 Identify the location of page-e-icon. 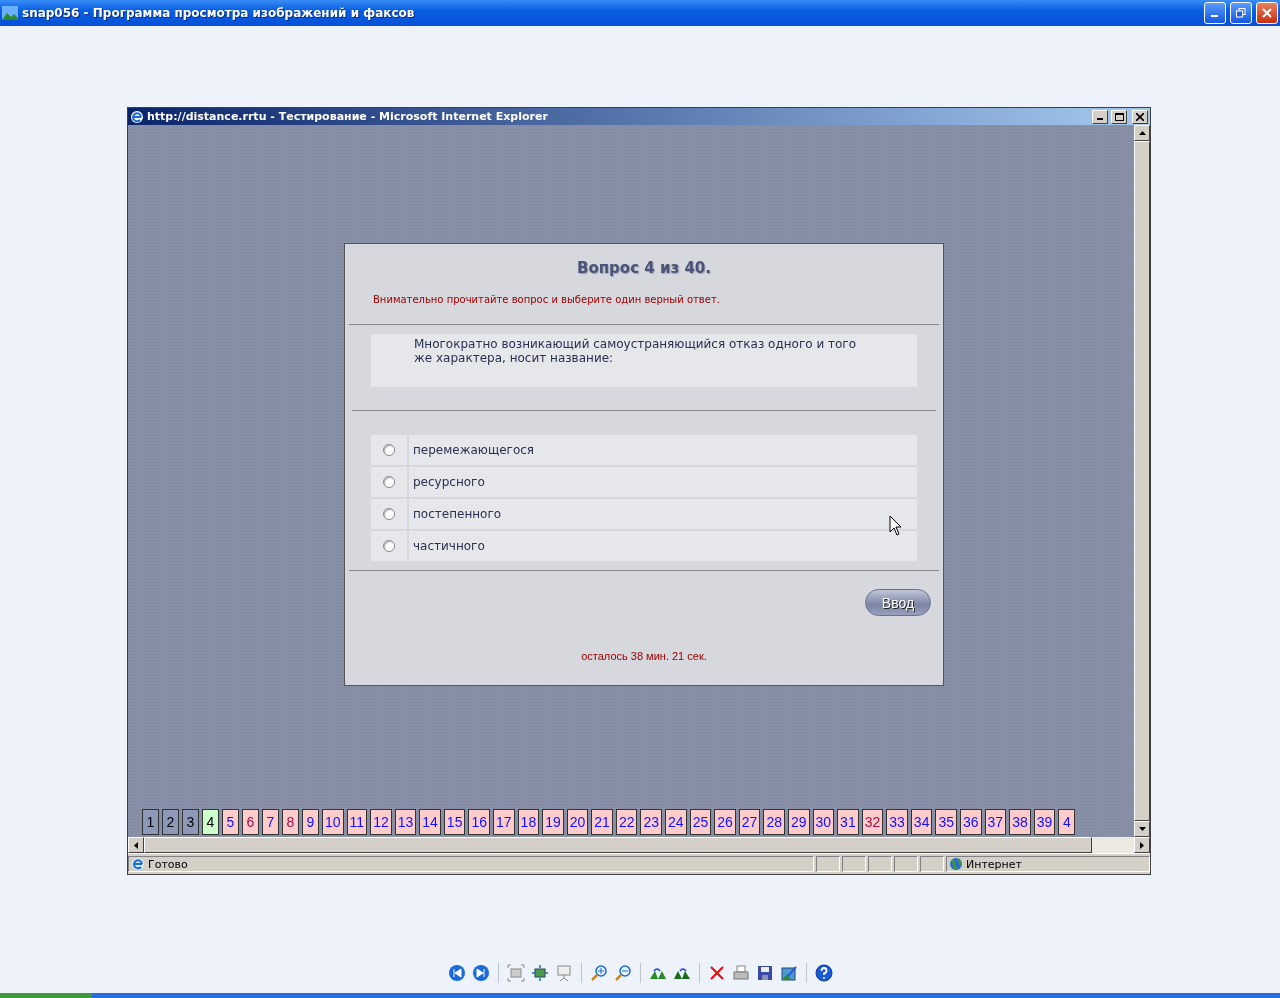
(138, 864).